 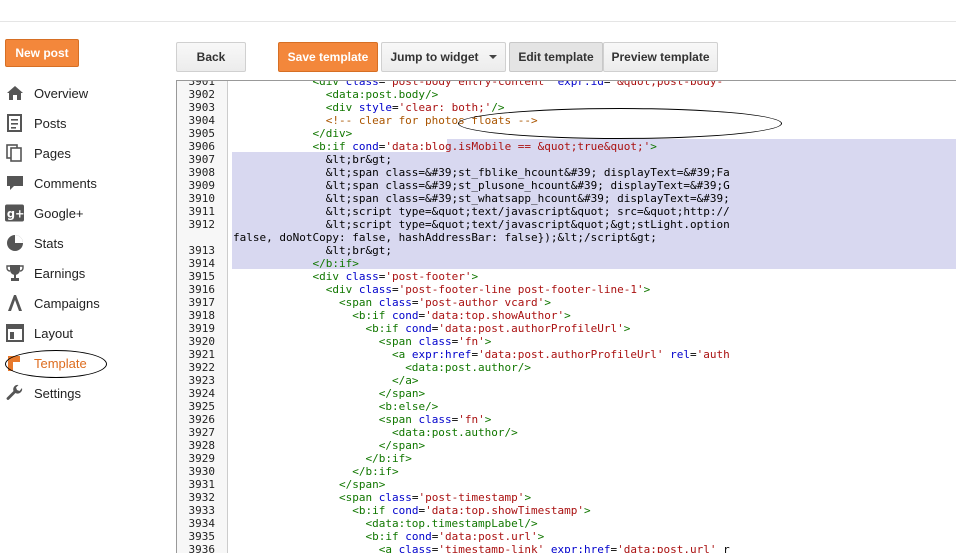 What do you see at coordinates (65, 183) in the screenshot?
I see `sidebar-item-label: Comments` at bounding box center [65, 183].